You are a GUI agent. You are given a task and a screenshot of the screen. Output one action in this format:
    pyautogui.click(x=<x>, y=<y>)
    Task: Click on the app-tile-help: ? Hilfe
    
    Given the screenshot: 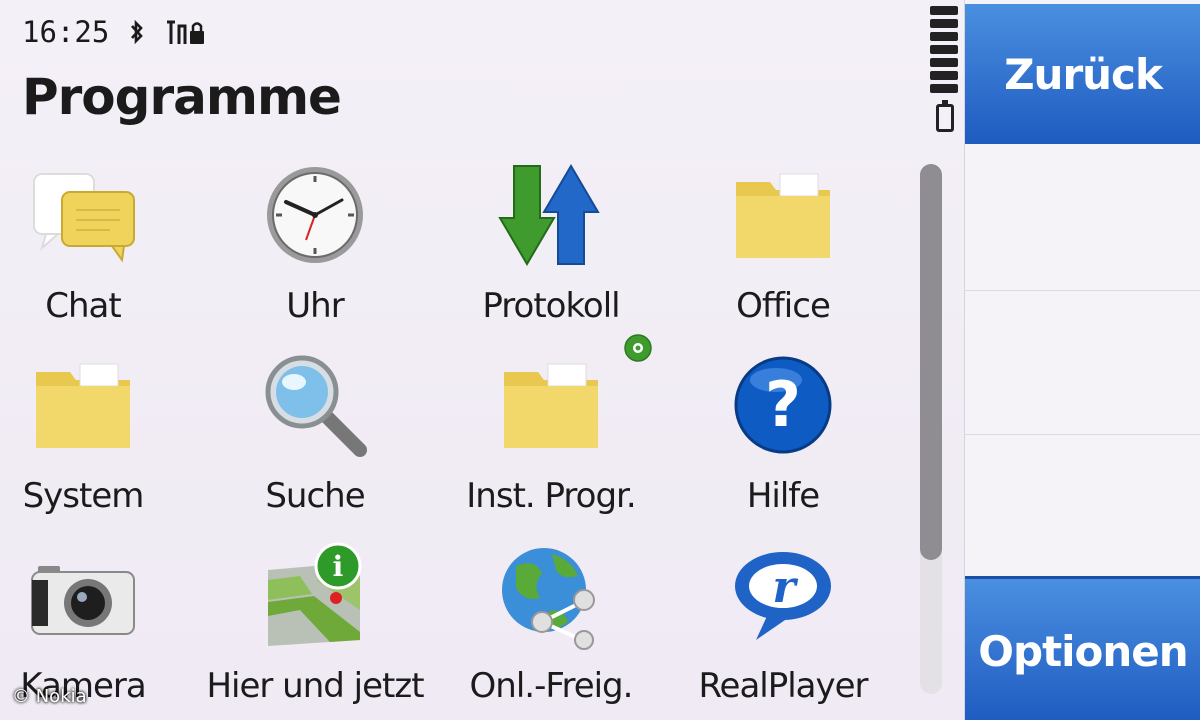 What is the action you would take?
    pyautogui.click(x=783, y=440)
    